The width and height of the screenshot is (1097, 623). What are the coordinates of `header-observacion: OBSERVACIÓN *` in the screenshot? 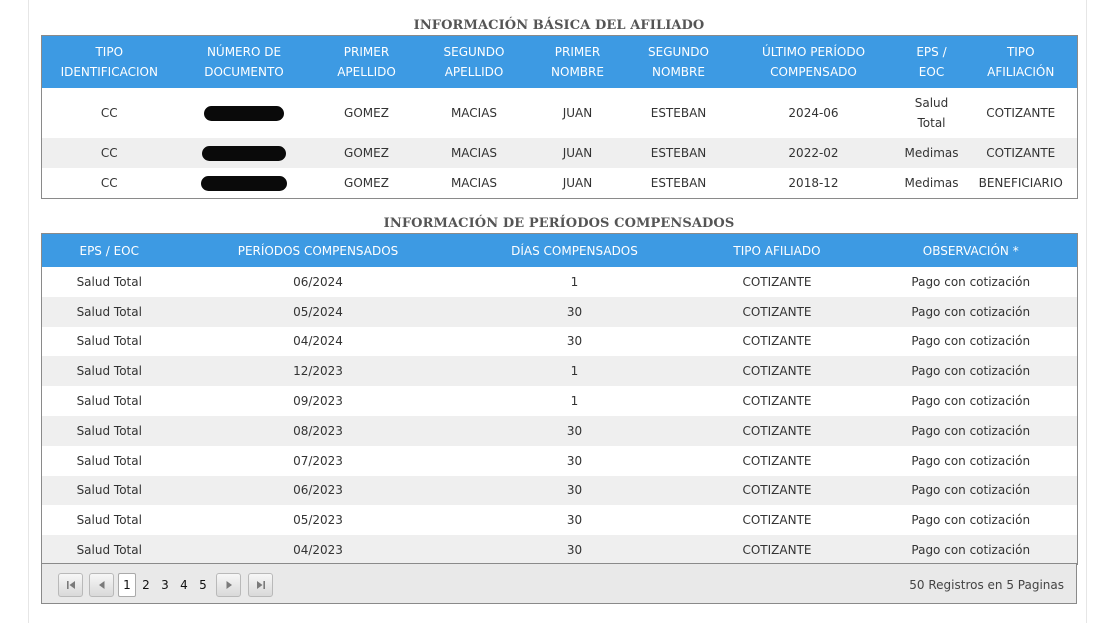 It's located at (971, 250).